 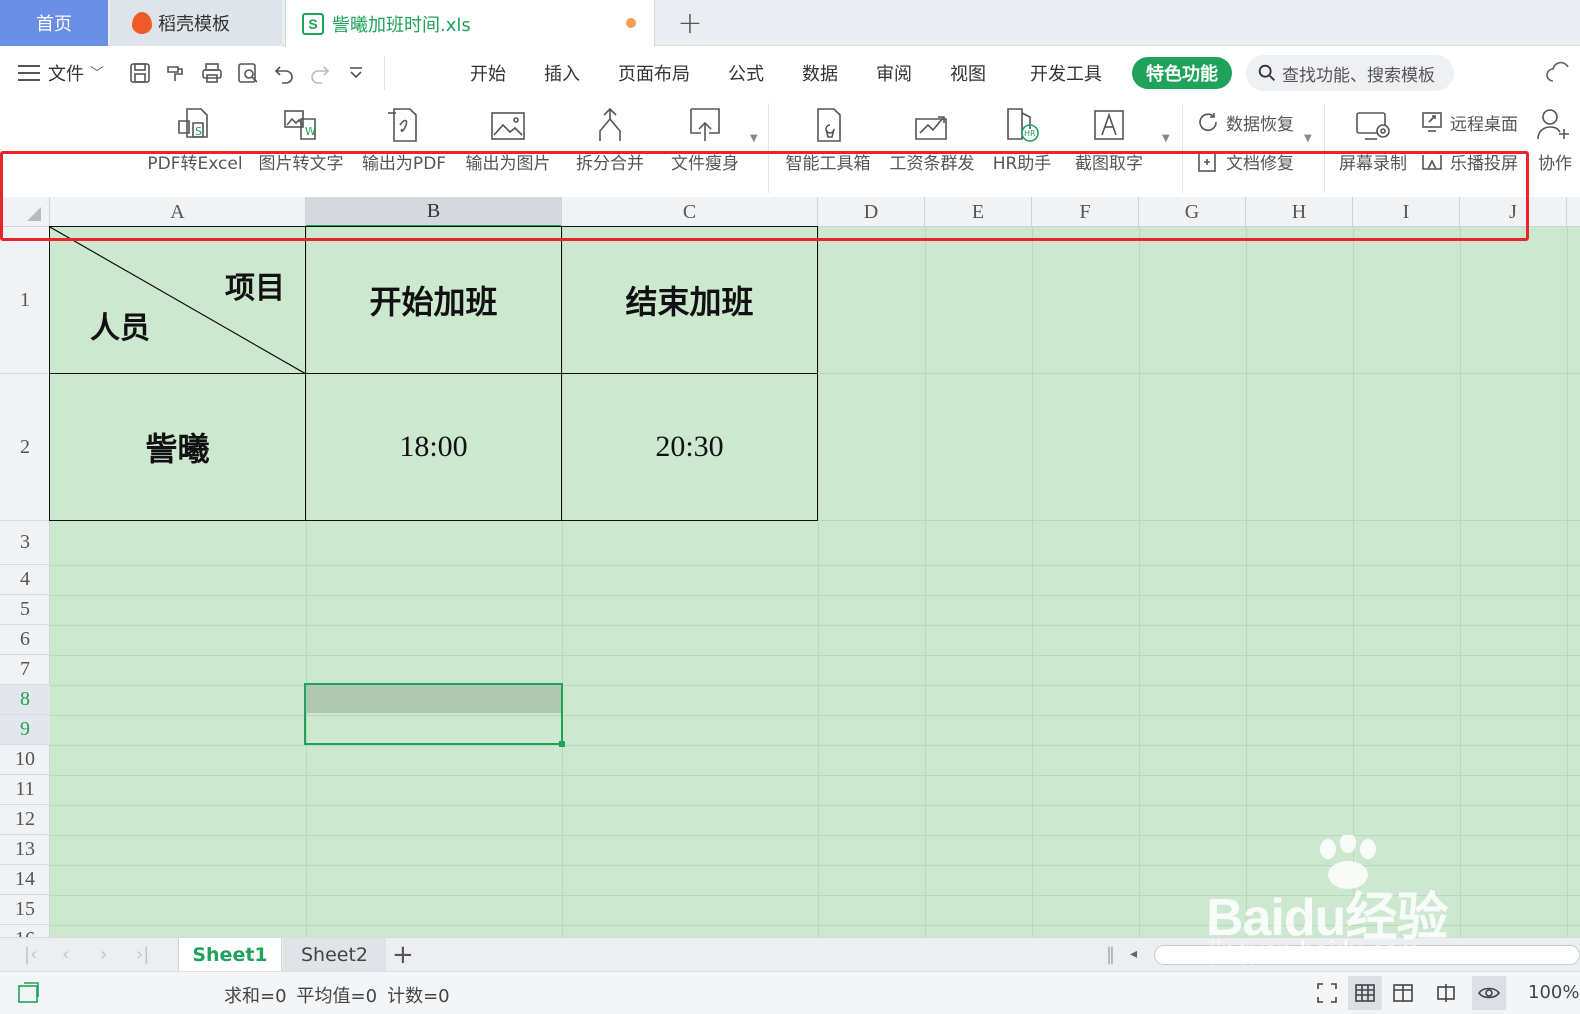 I want to click on redo-icon, so click(x=320, y=73).